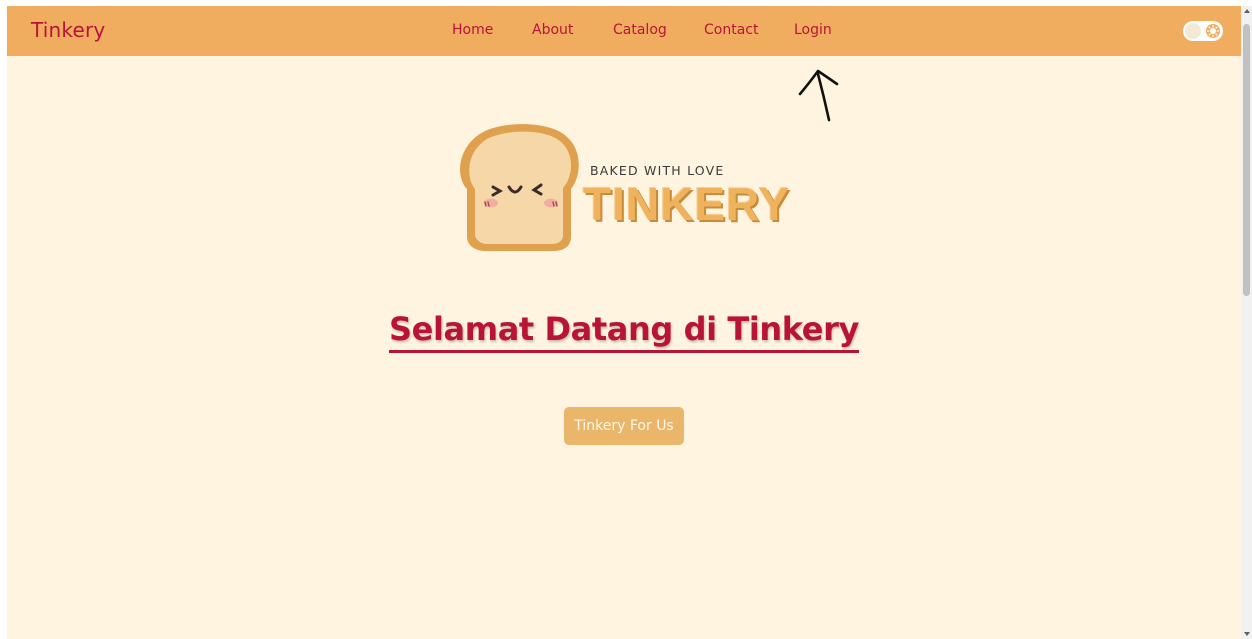 This screenshot has width=1252, height=639. Describe the element at coordinates (1246, 322) in the screenshot. I see `vertical-scrollbar` at that location.